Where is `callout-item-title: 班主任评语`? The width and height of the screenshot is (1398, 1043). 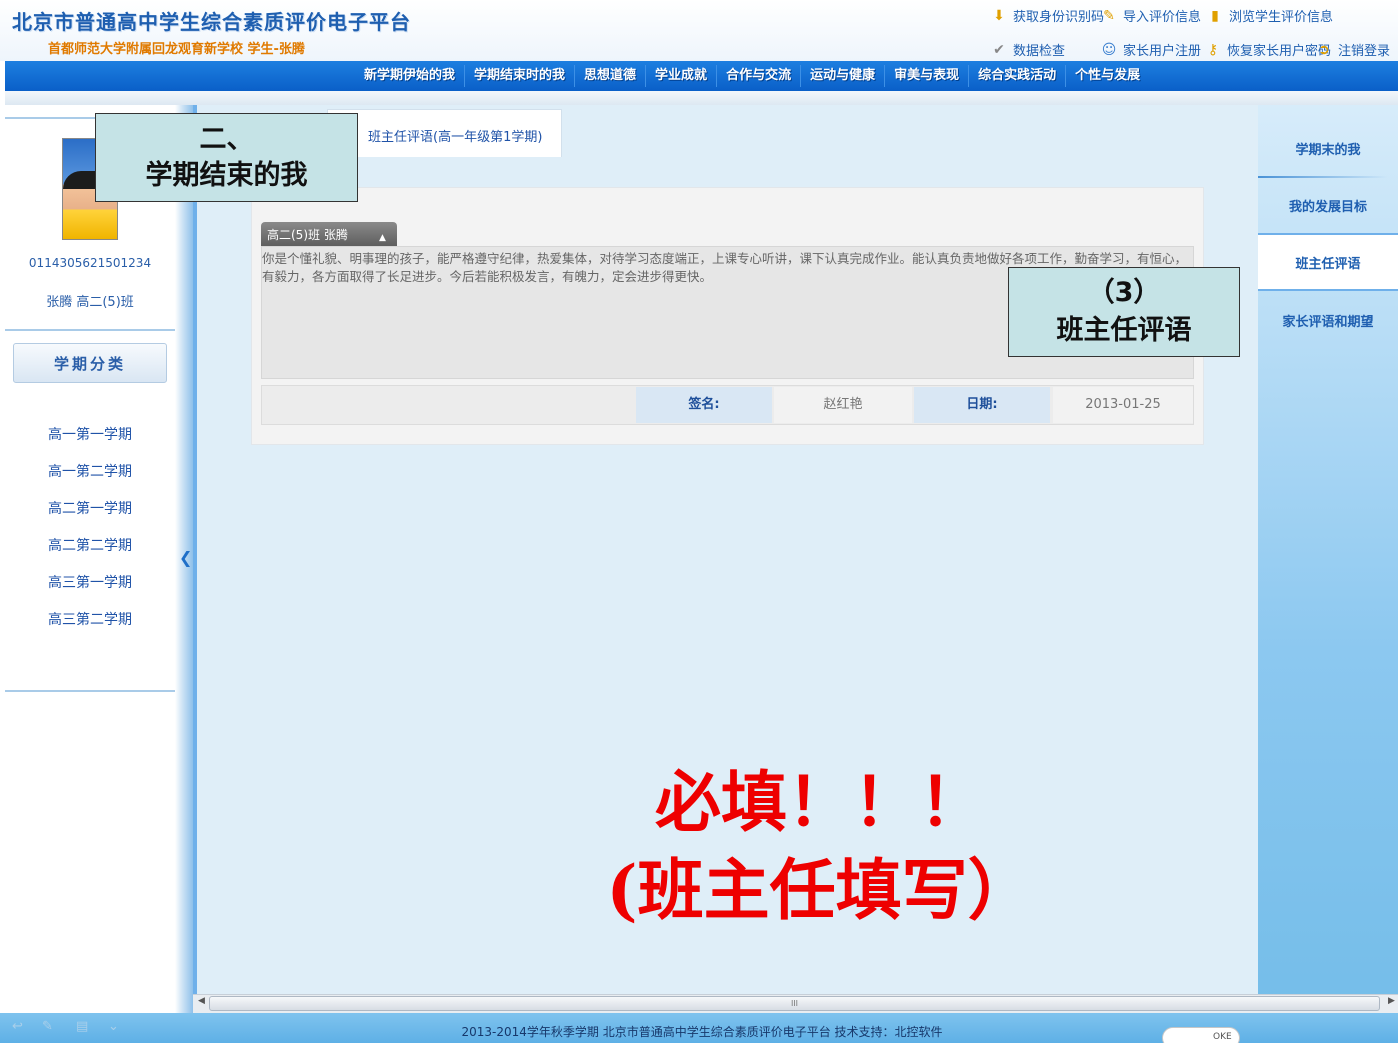
callout-item-title: 班主任评语 is located at coordinates (1124, 330).